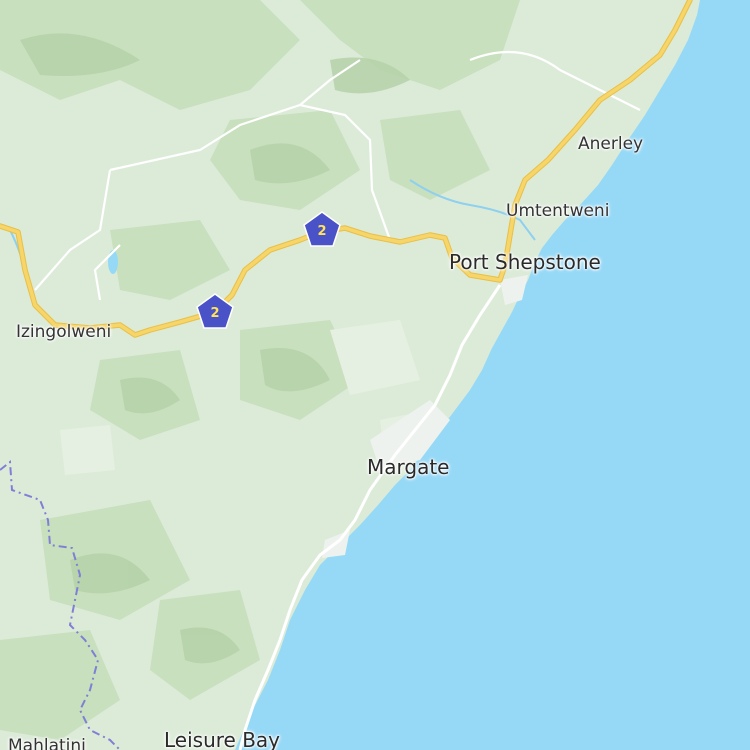 The height and width of the screenshot is (750, 750). Describe the element at coordinates (47, 744) in the screenshot. I see `place-label-mahlatini: Mahlatini` at that location.